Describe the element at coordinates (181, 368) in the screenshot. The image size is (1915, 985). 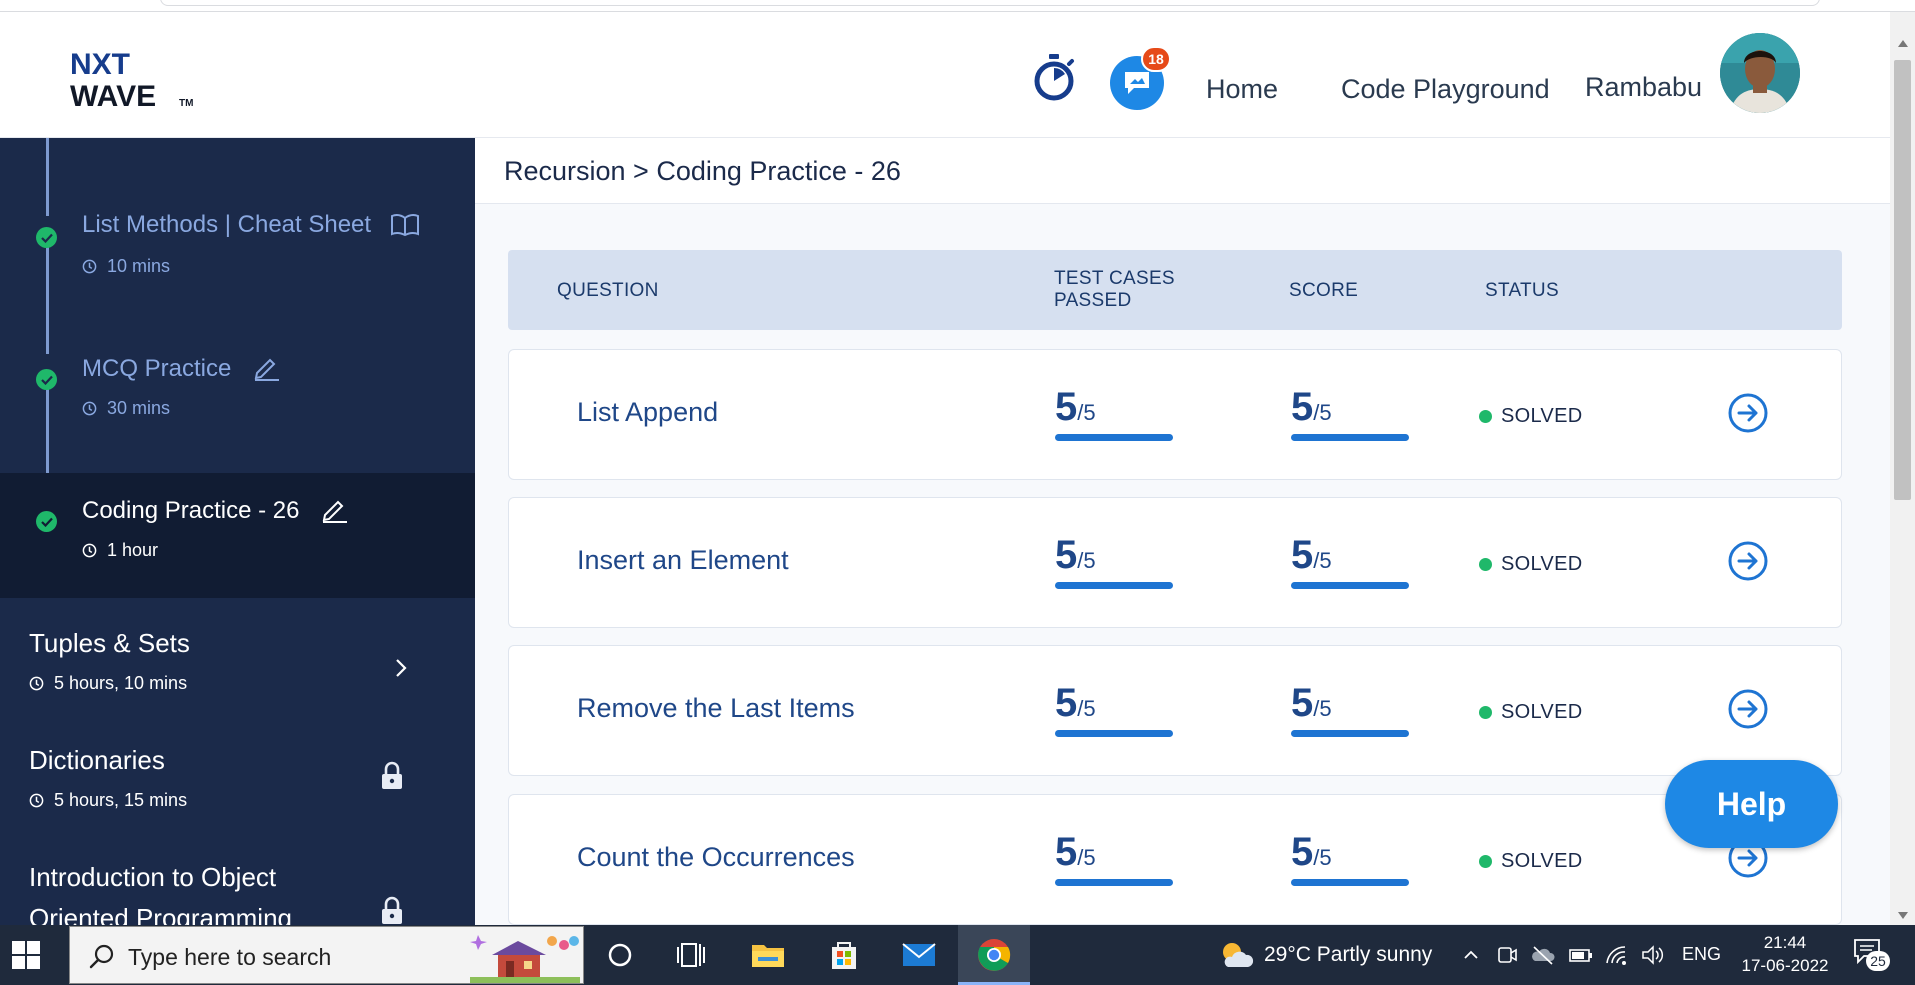
I see `sidebar-item-title: MCQ Practice` at that location.